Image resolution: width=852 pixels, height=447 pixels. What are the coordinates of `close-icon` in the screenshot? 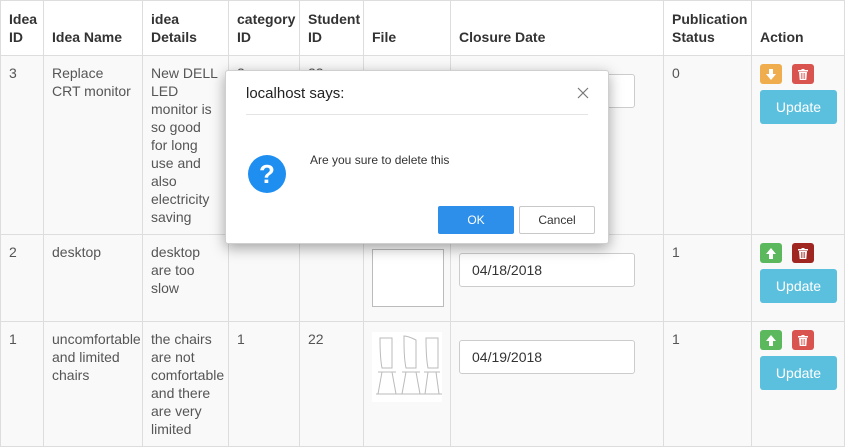 It's located at (583, 93).